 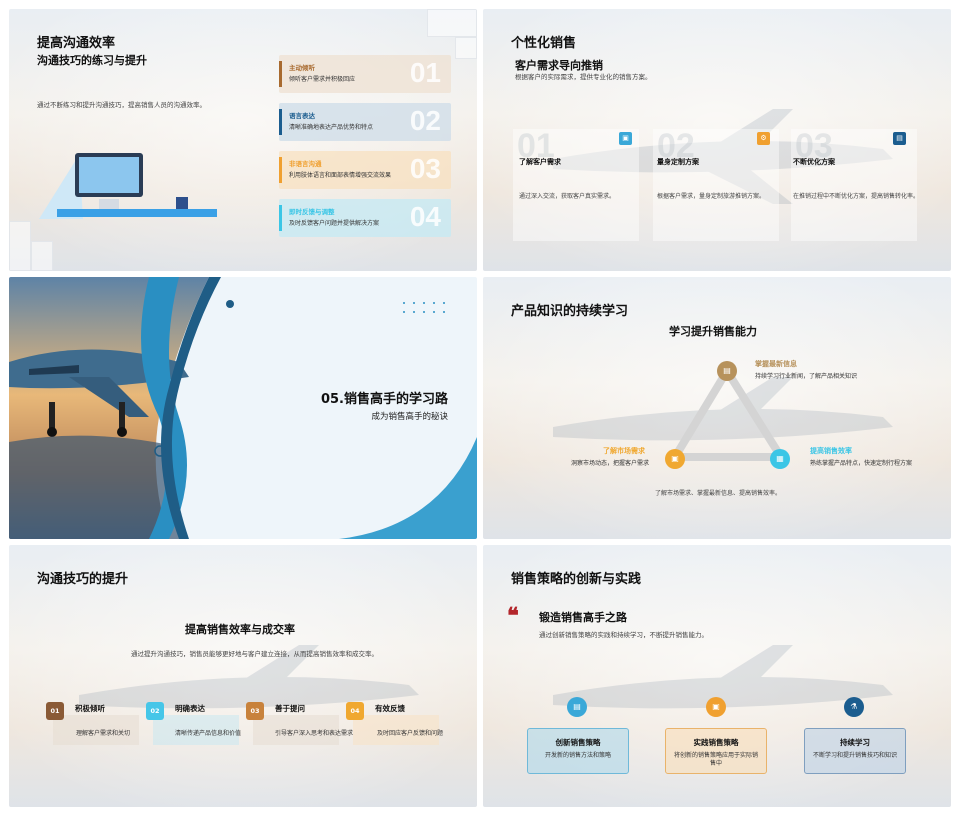 What do you see at coordinates (240, 629) in the screenshot?
I see `slide-subtitle: 提高销售效率与成交率` at bounding box center [240, 629].